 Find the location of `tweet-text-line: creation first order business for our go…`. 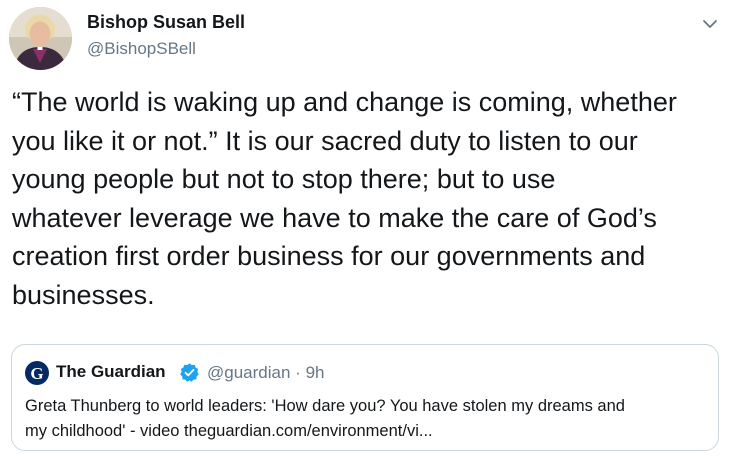

tweet-text-line: creation first order business for our go… is located at coordinates (329, 256).